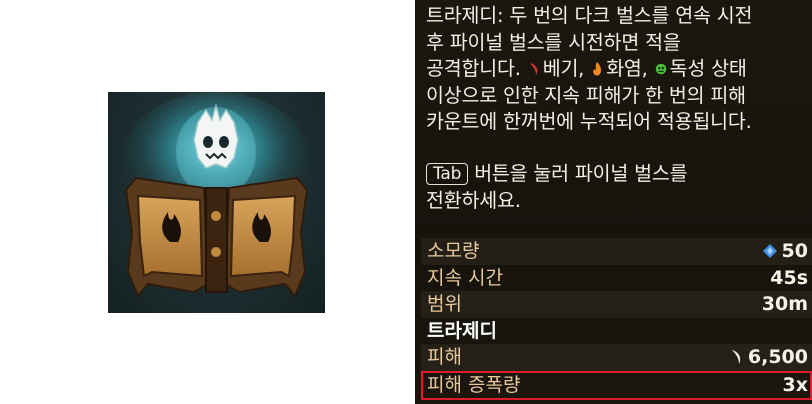 This screenshot has width=812, height=404. I want to click on hint-line: 전환하세요., so click(473, 200).